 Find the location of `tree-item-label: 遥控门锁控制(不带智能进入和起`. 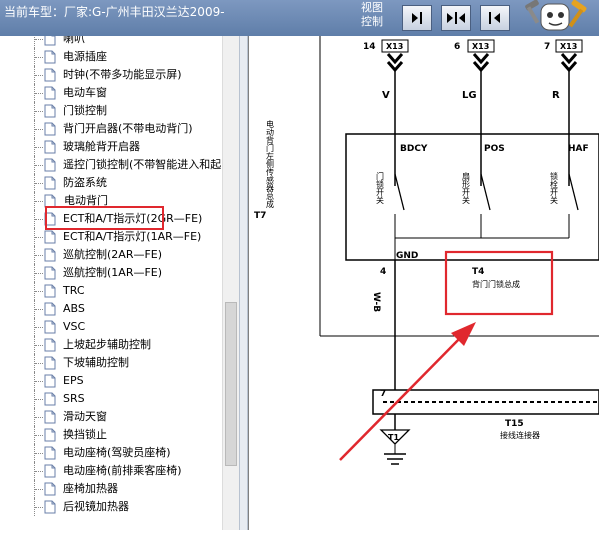

tree-item-label: 遥控门锁控制(不带智能进入和起 is located at coordinates (142, 164).